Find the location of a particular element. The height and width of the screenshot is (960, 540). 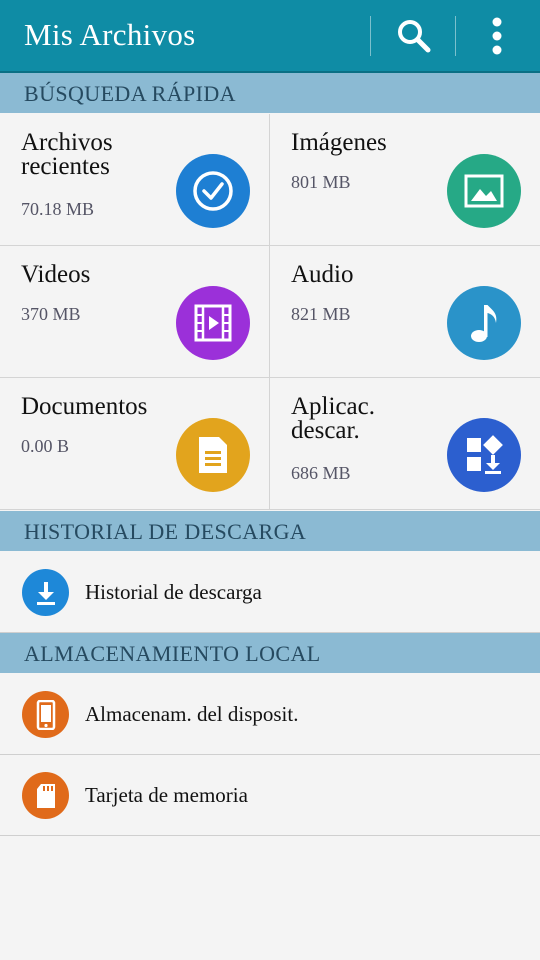

more-vert-icon is located at coordinates (497, 36).